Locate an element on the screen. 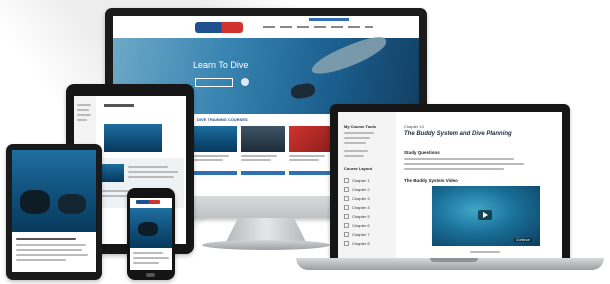 Image resolution: width=610 pixels, height=284 pixels. chapter-item: Chapter 2 is located at coordinates (368, 189).